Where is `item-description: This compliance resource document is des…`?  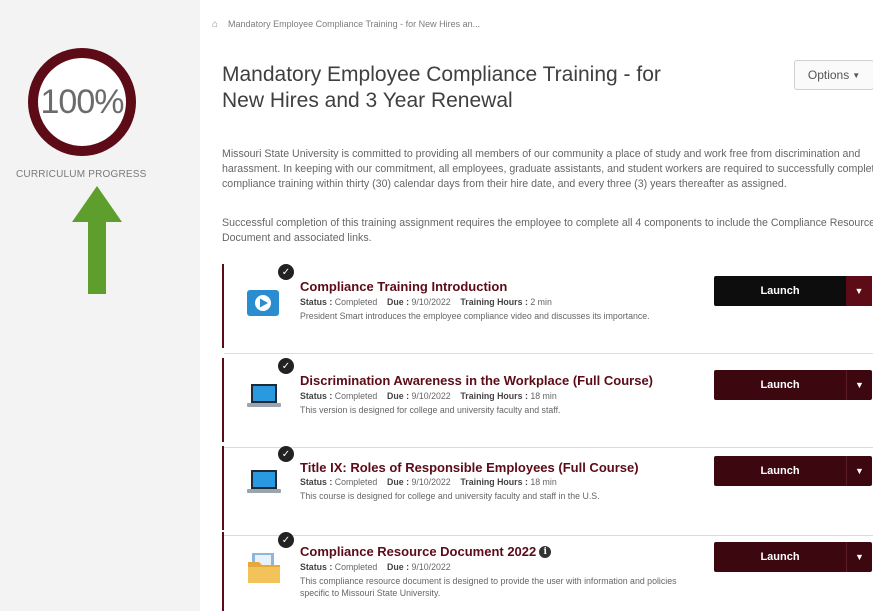
item-description: This compliance resource document is des… is located at coordinates (488, 587).